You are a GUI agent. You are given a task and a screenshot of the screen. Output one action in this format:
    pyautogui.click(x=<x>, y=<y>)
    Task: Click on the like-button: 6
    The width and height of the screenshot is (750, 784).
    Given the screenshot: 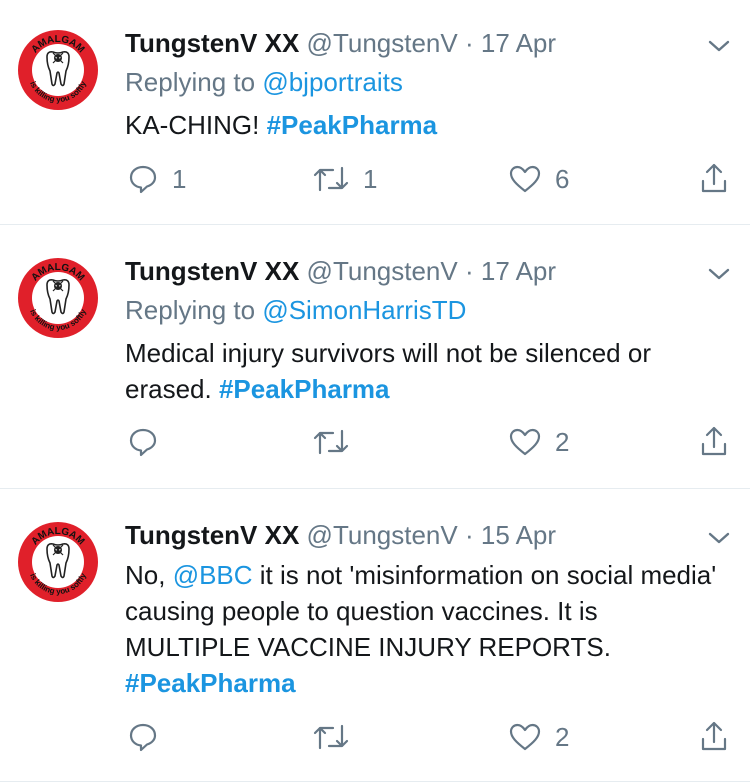 What is the action you would take?
    pyautogui.click(x=539, y=179)
    